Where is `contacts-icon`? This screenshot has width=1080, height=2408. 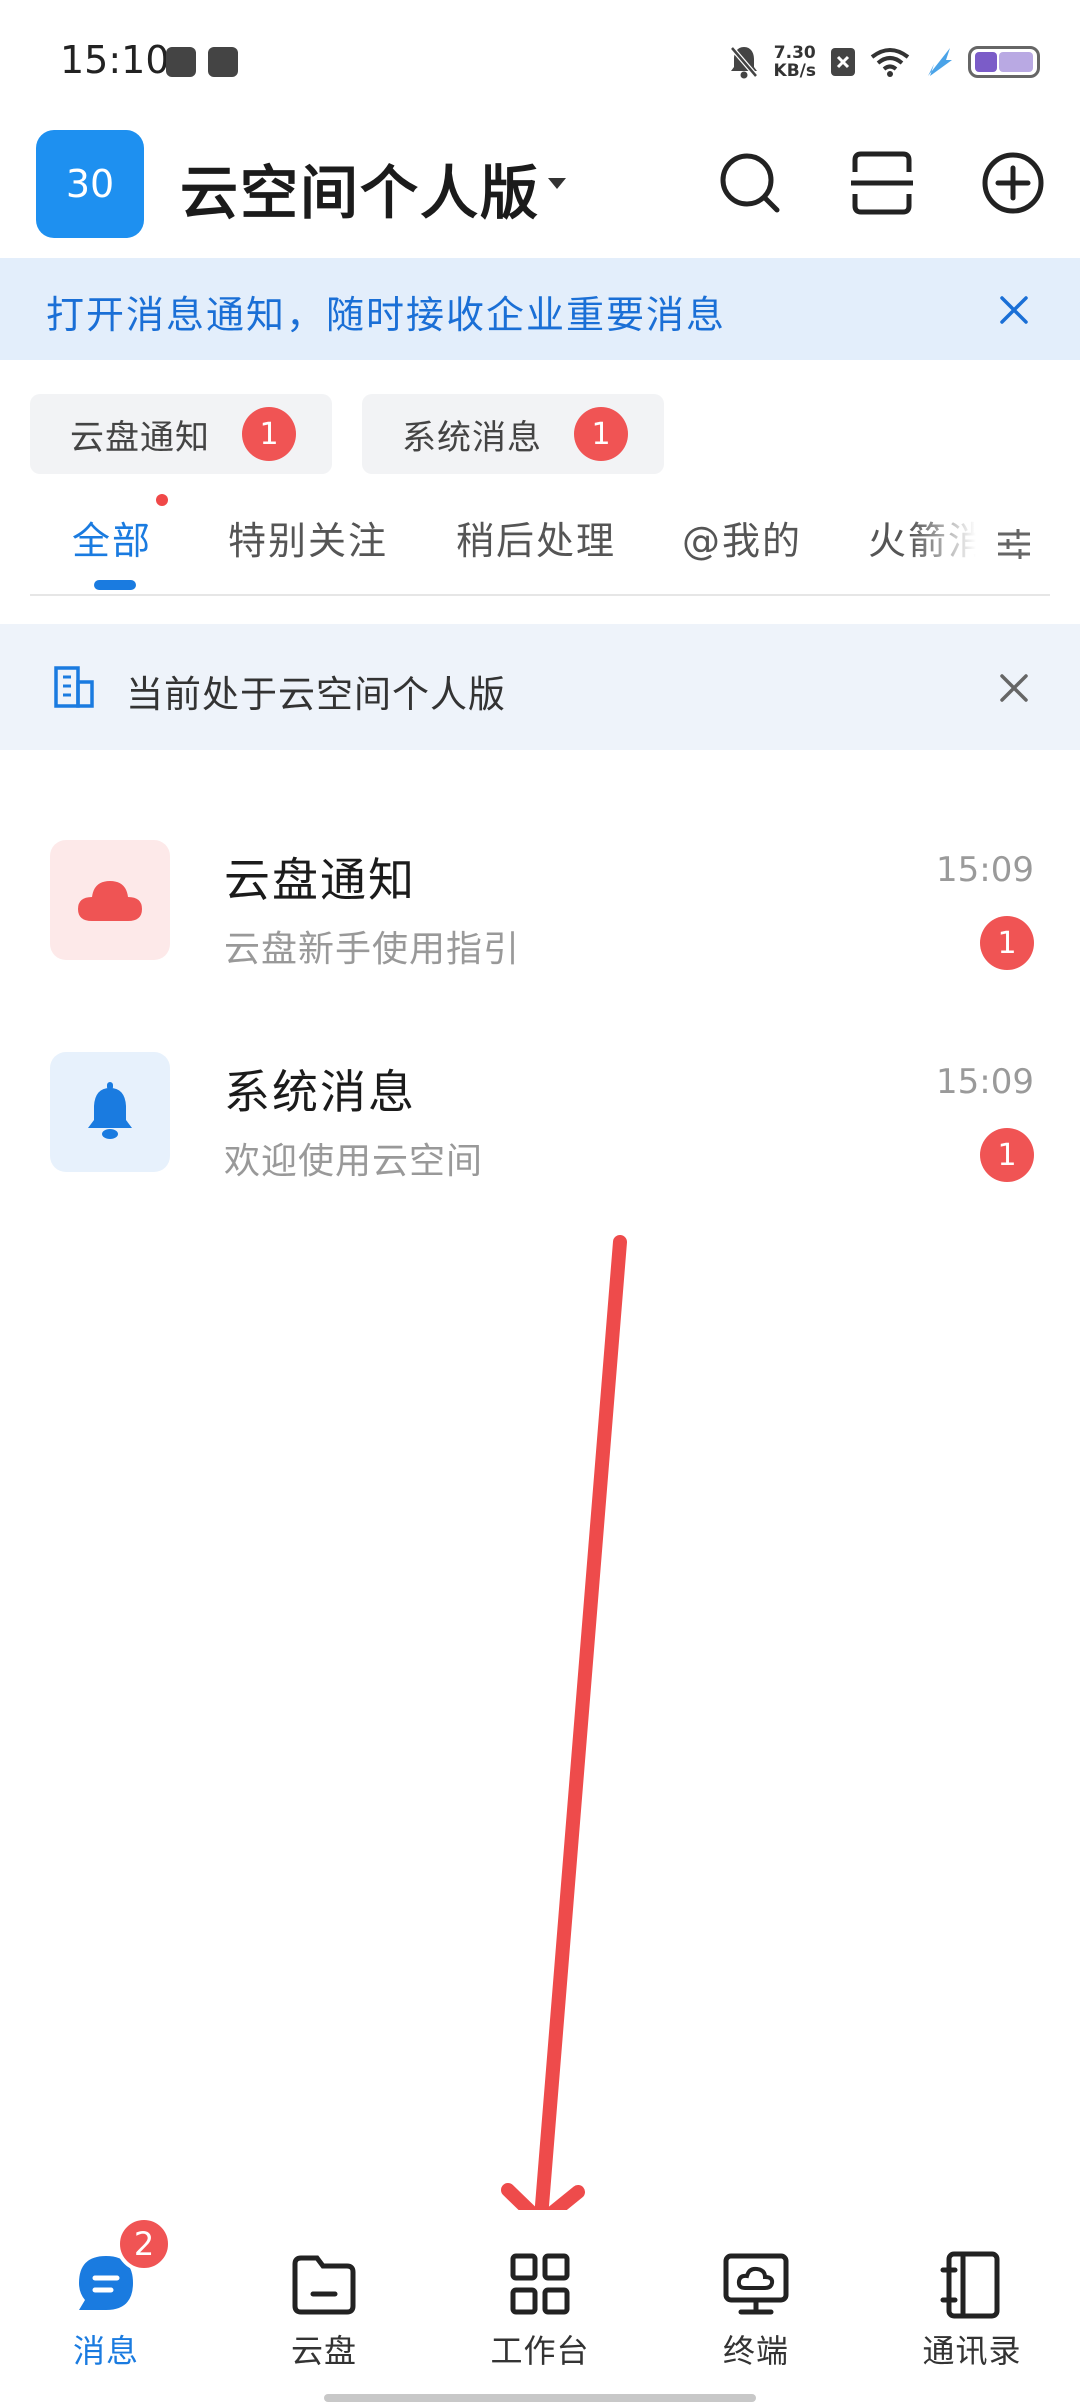
contacts-icon is located at coordinates (970, 2285).